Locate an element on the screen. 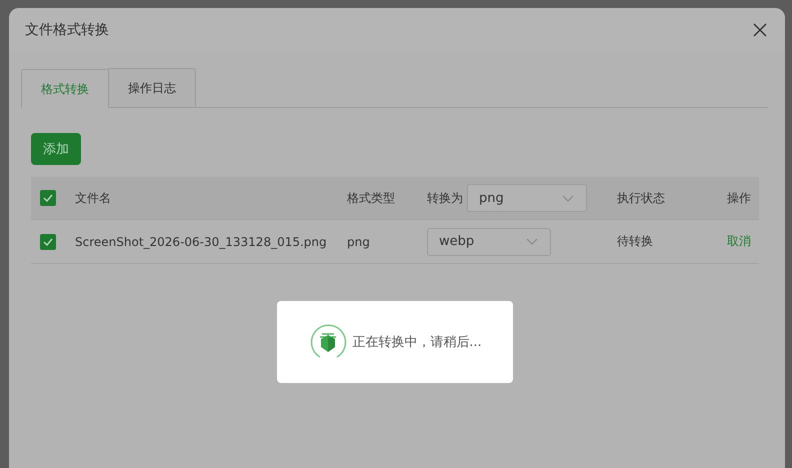  column-header: 执行状态 is located at coordinates (641, 198).